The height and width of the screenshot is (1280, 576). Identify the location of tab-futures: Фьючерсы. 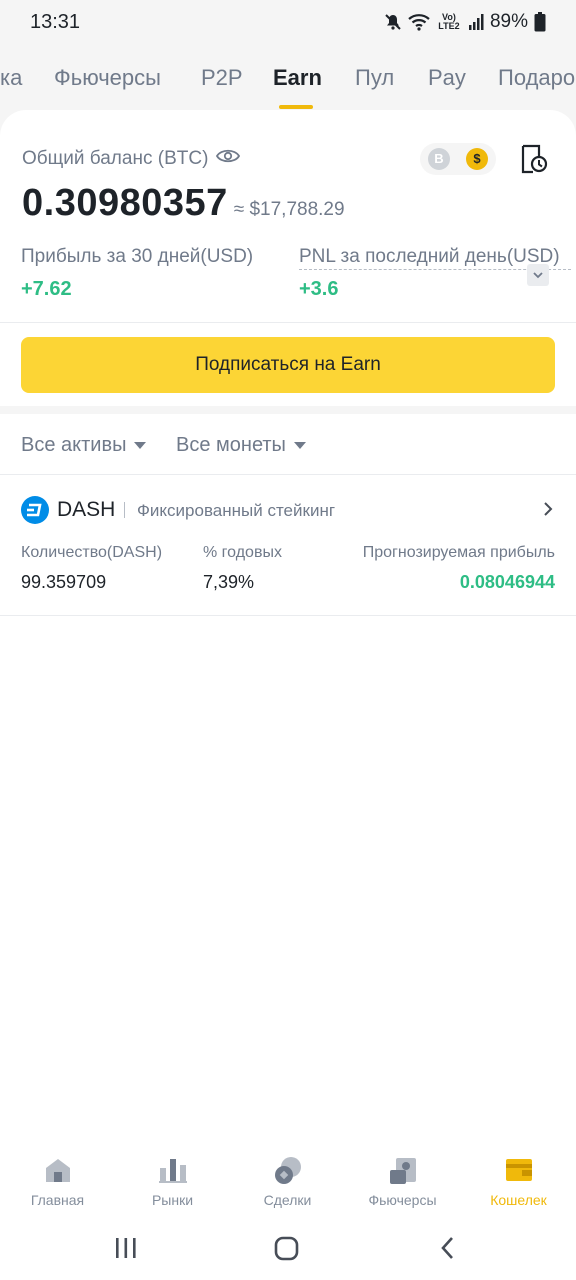
(107, 83).